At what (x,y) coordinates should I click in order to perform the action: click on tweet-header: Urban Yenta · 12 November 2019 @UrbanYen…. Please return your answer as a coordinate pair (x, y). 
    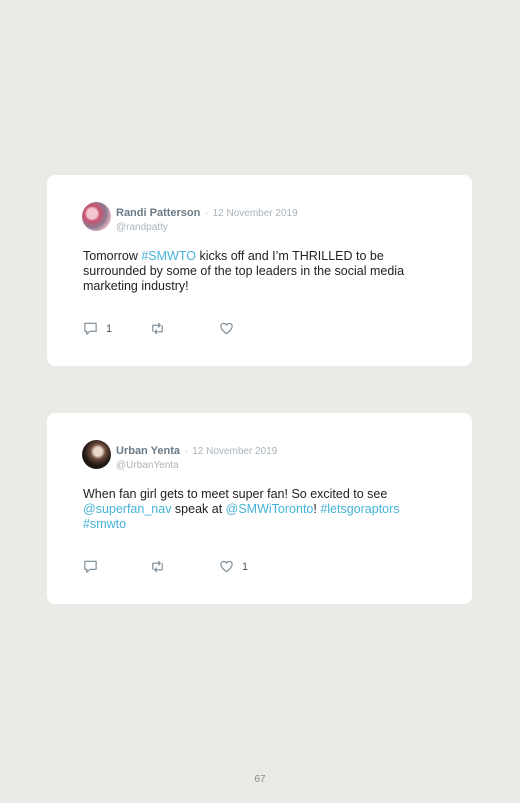
    Looking at the image, I should click on (196, 456).